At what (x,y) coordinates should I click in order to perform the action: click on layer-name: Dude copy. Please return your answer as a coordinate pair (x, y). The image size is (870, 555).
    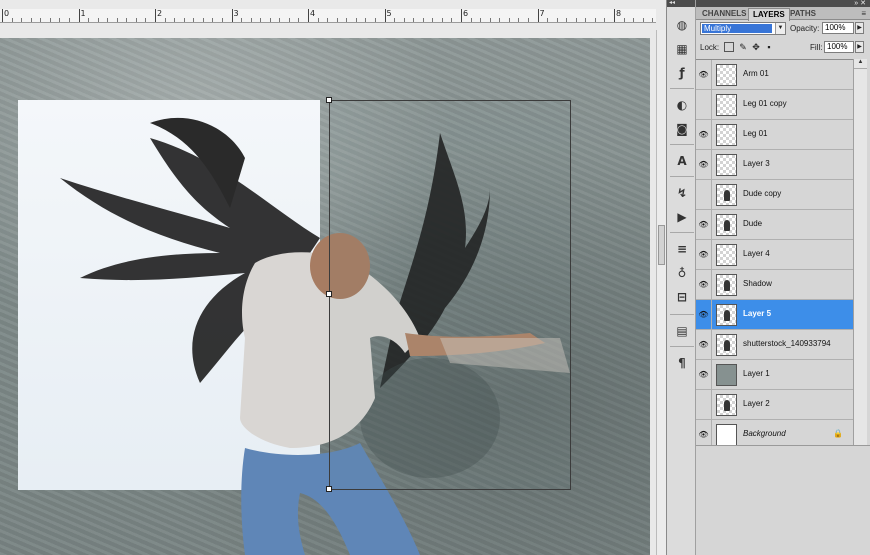
    Looking at the image, I should click on (762, 193).